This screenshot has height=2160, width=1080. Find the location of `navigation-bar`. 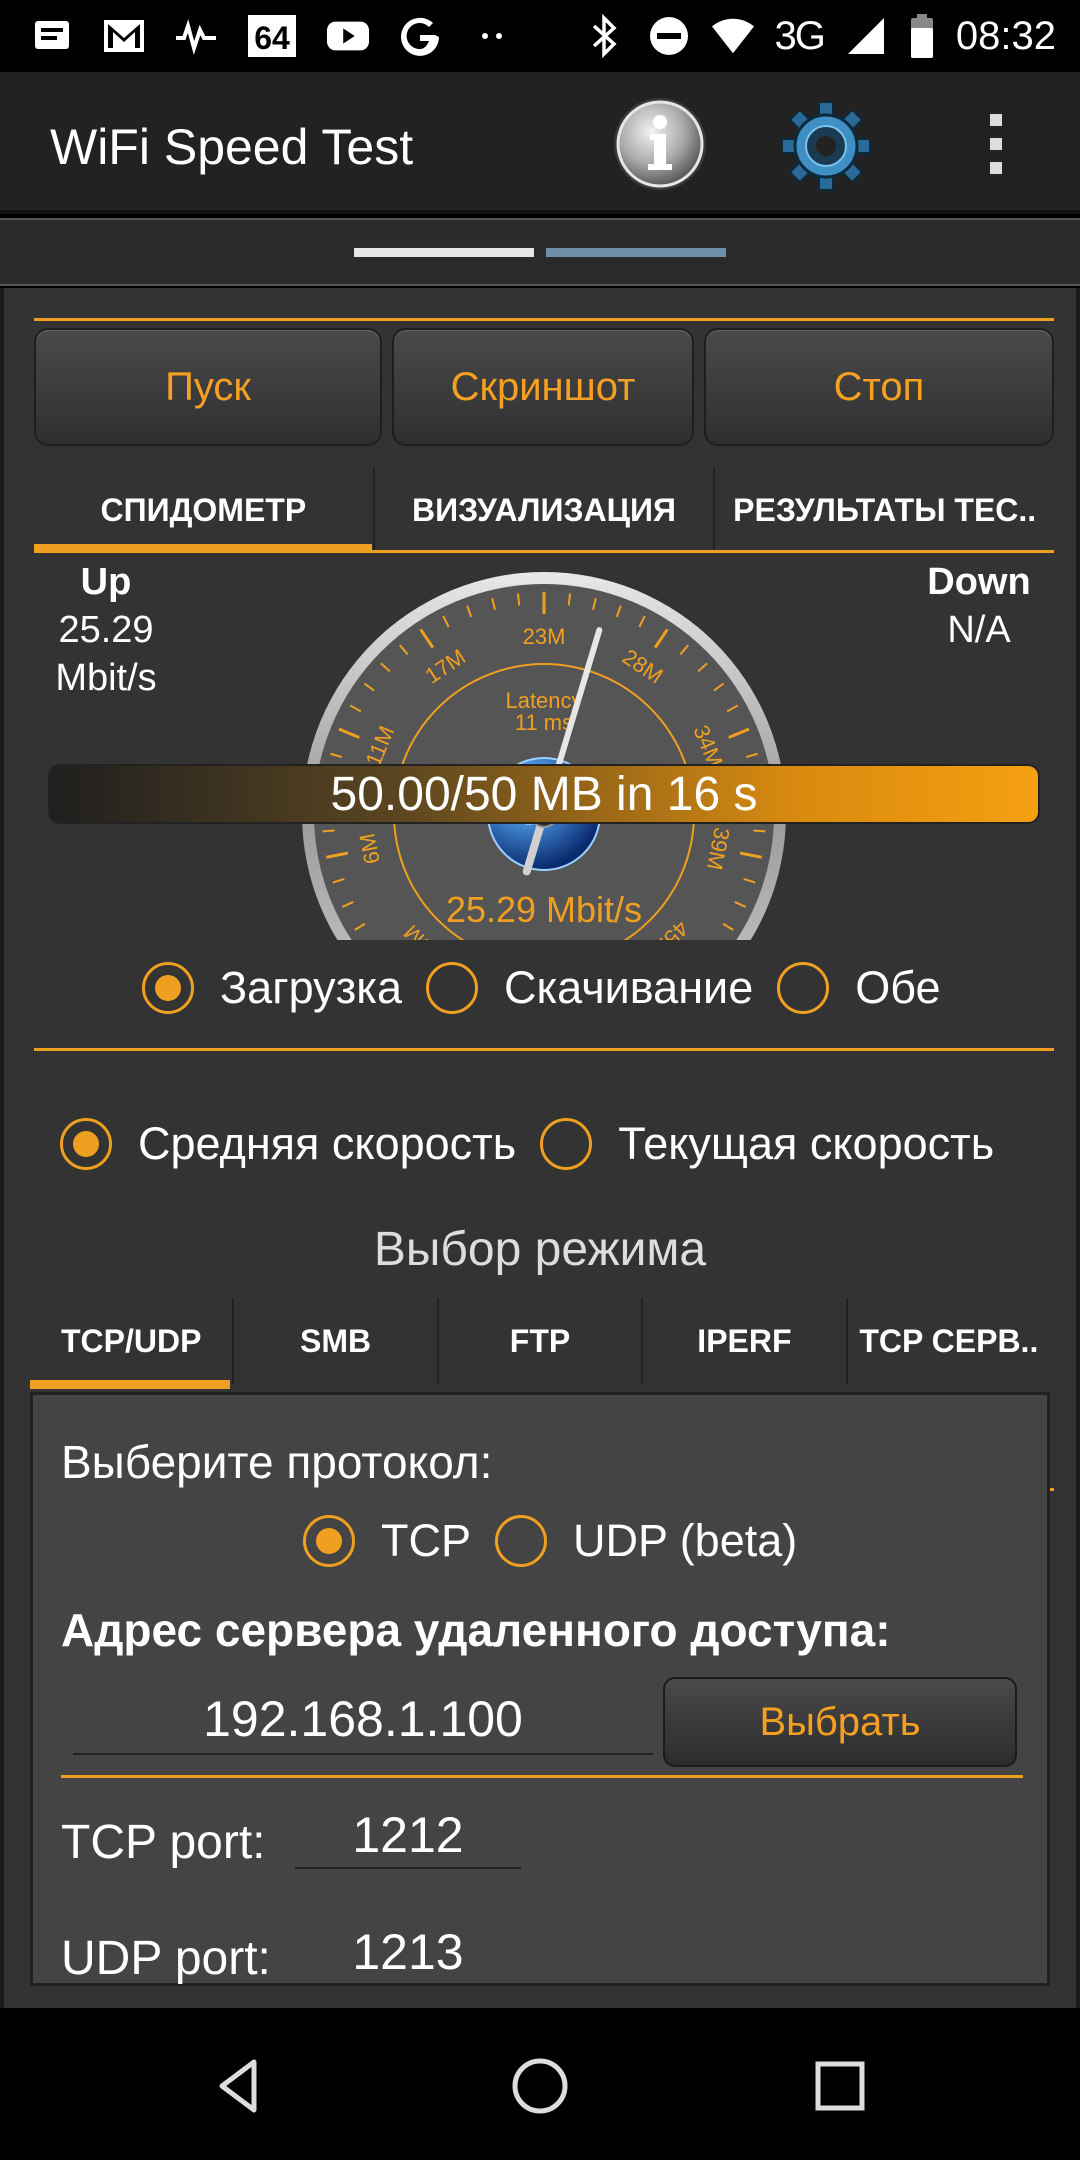

navigation-bar is located at coordinates (540, 2086).